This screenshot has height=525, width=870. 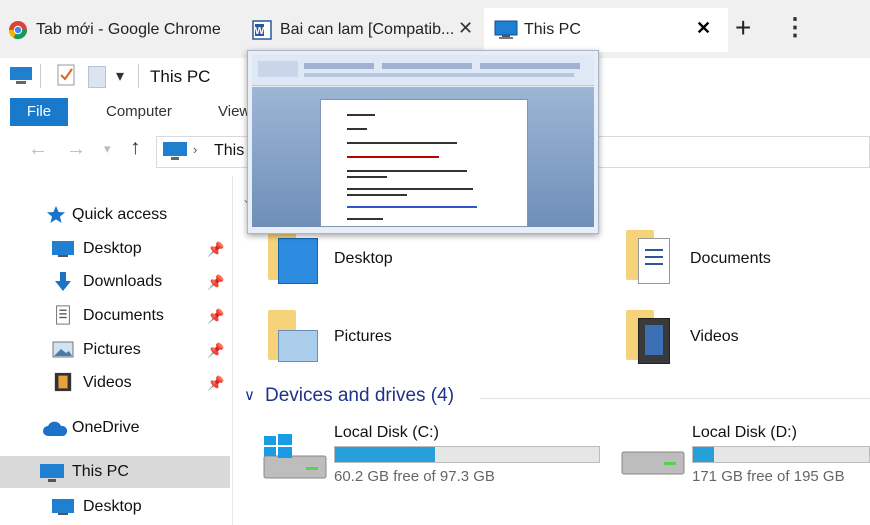 I want to click on tab-thumbnail-preview, so click(x=423, y=142).